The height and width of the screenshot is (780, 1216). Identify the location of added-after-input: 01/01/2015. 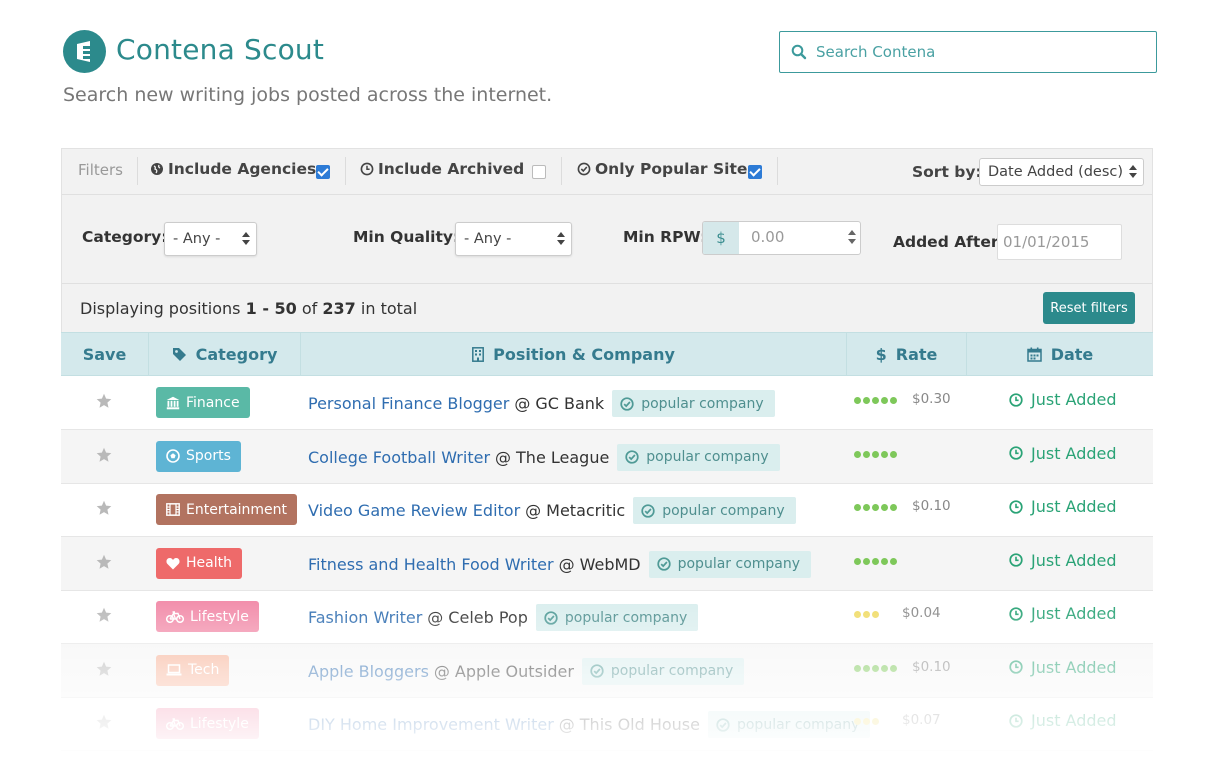
(1059, 242).